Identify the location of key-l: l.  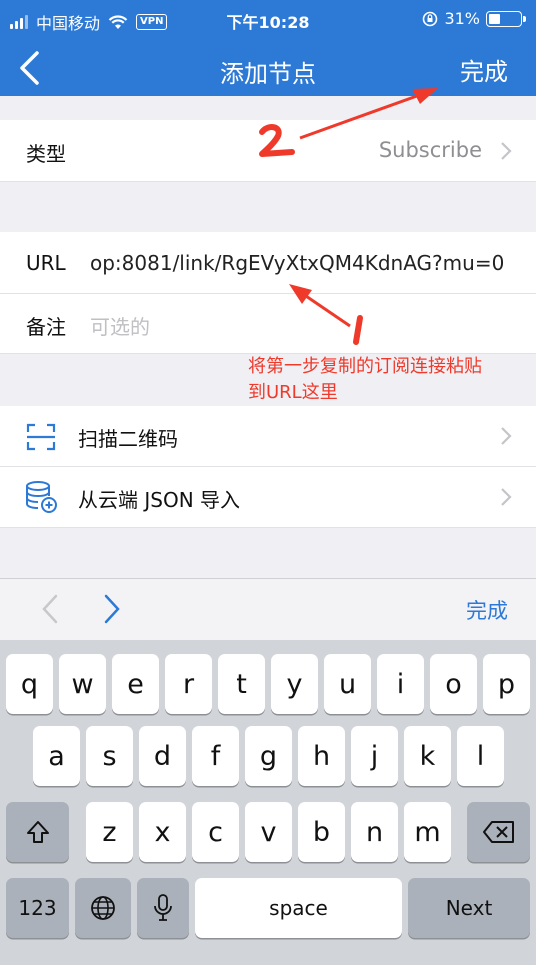
(480, 756).